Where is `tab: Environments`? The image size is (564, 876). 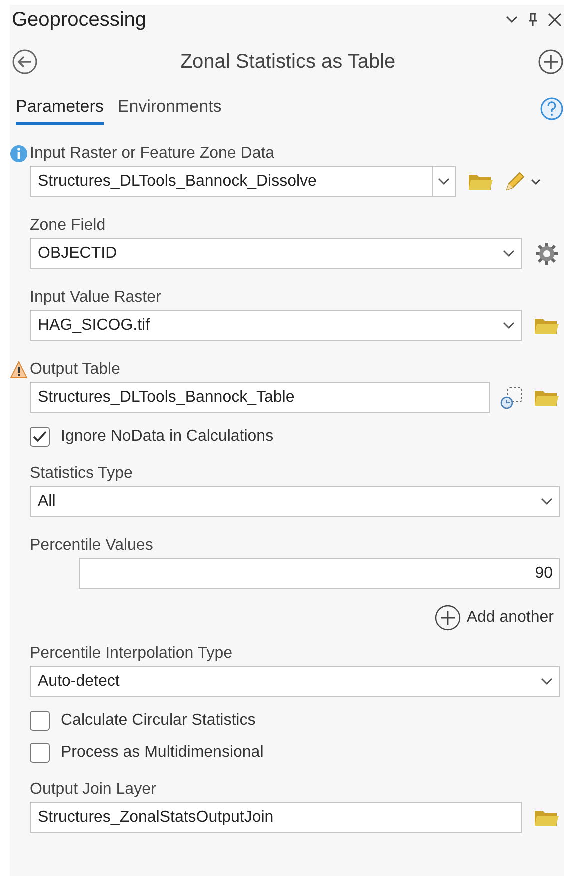
tab: Environments is located at coordinates (170, 109).